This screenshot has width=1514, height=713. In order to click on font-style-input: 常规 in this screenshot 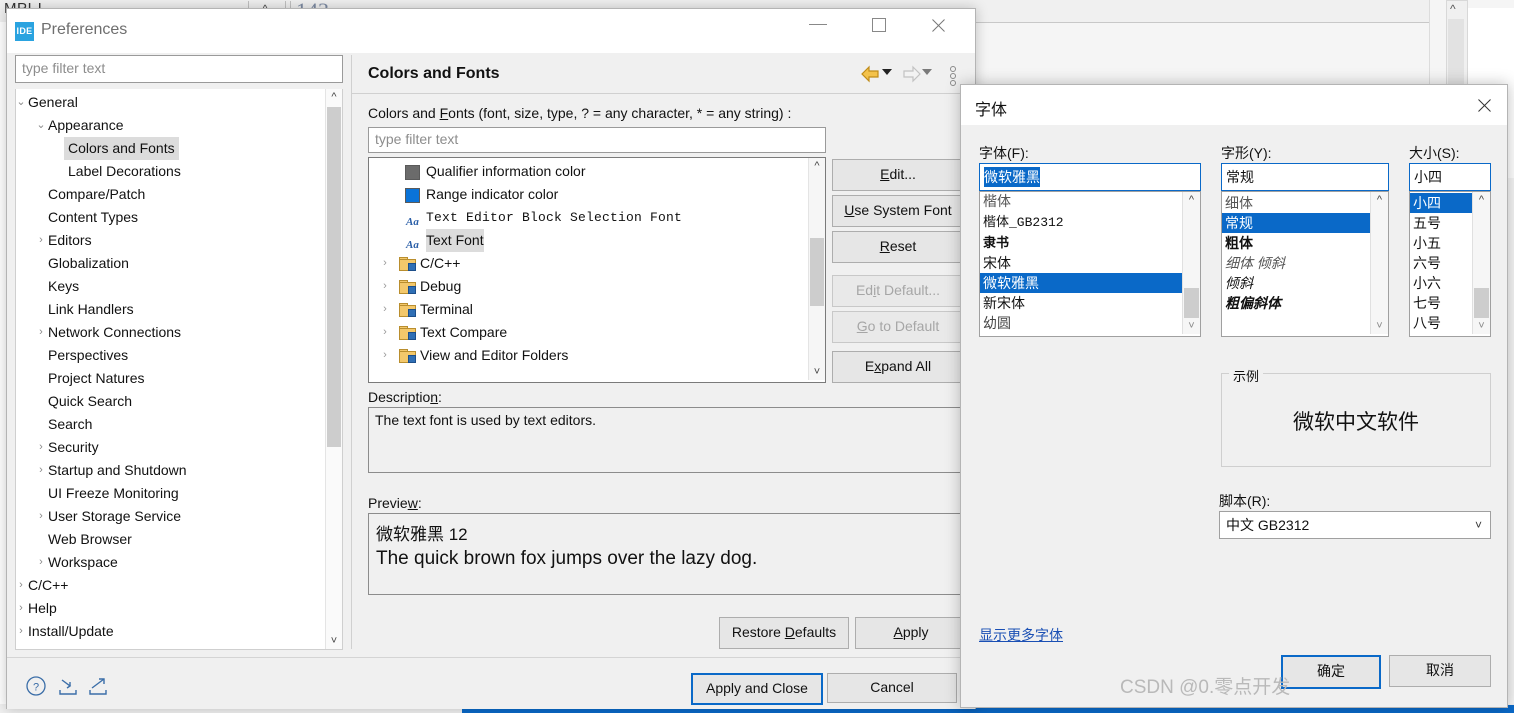, I will do `click(1305, 177)`.